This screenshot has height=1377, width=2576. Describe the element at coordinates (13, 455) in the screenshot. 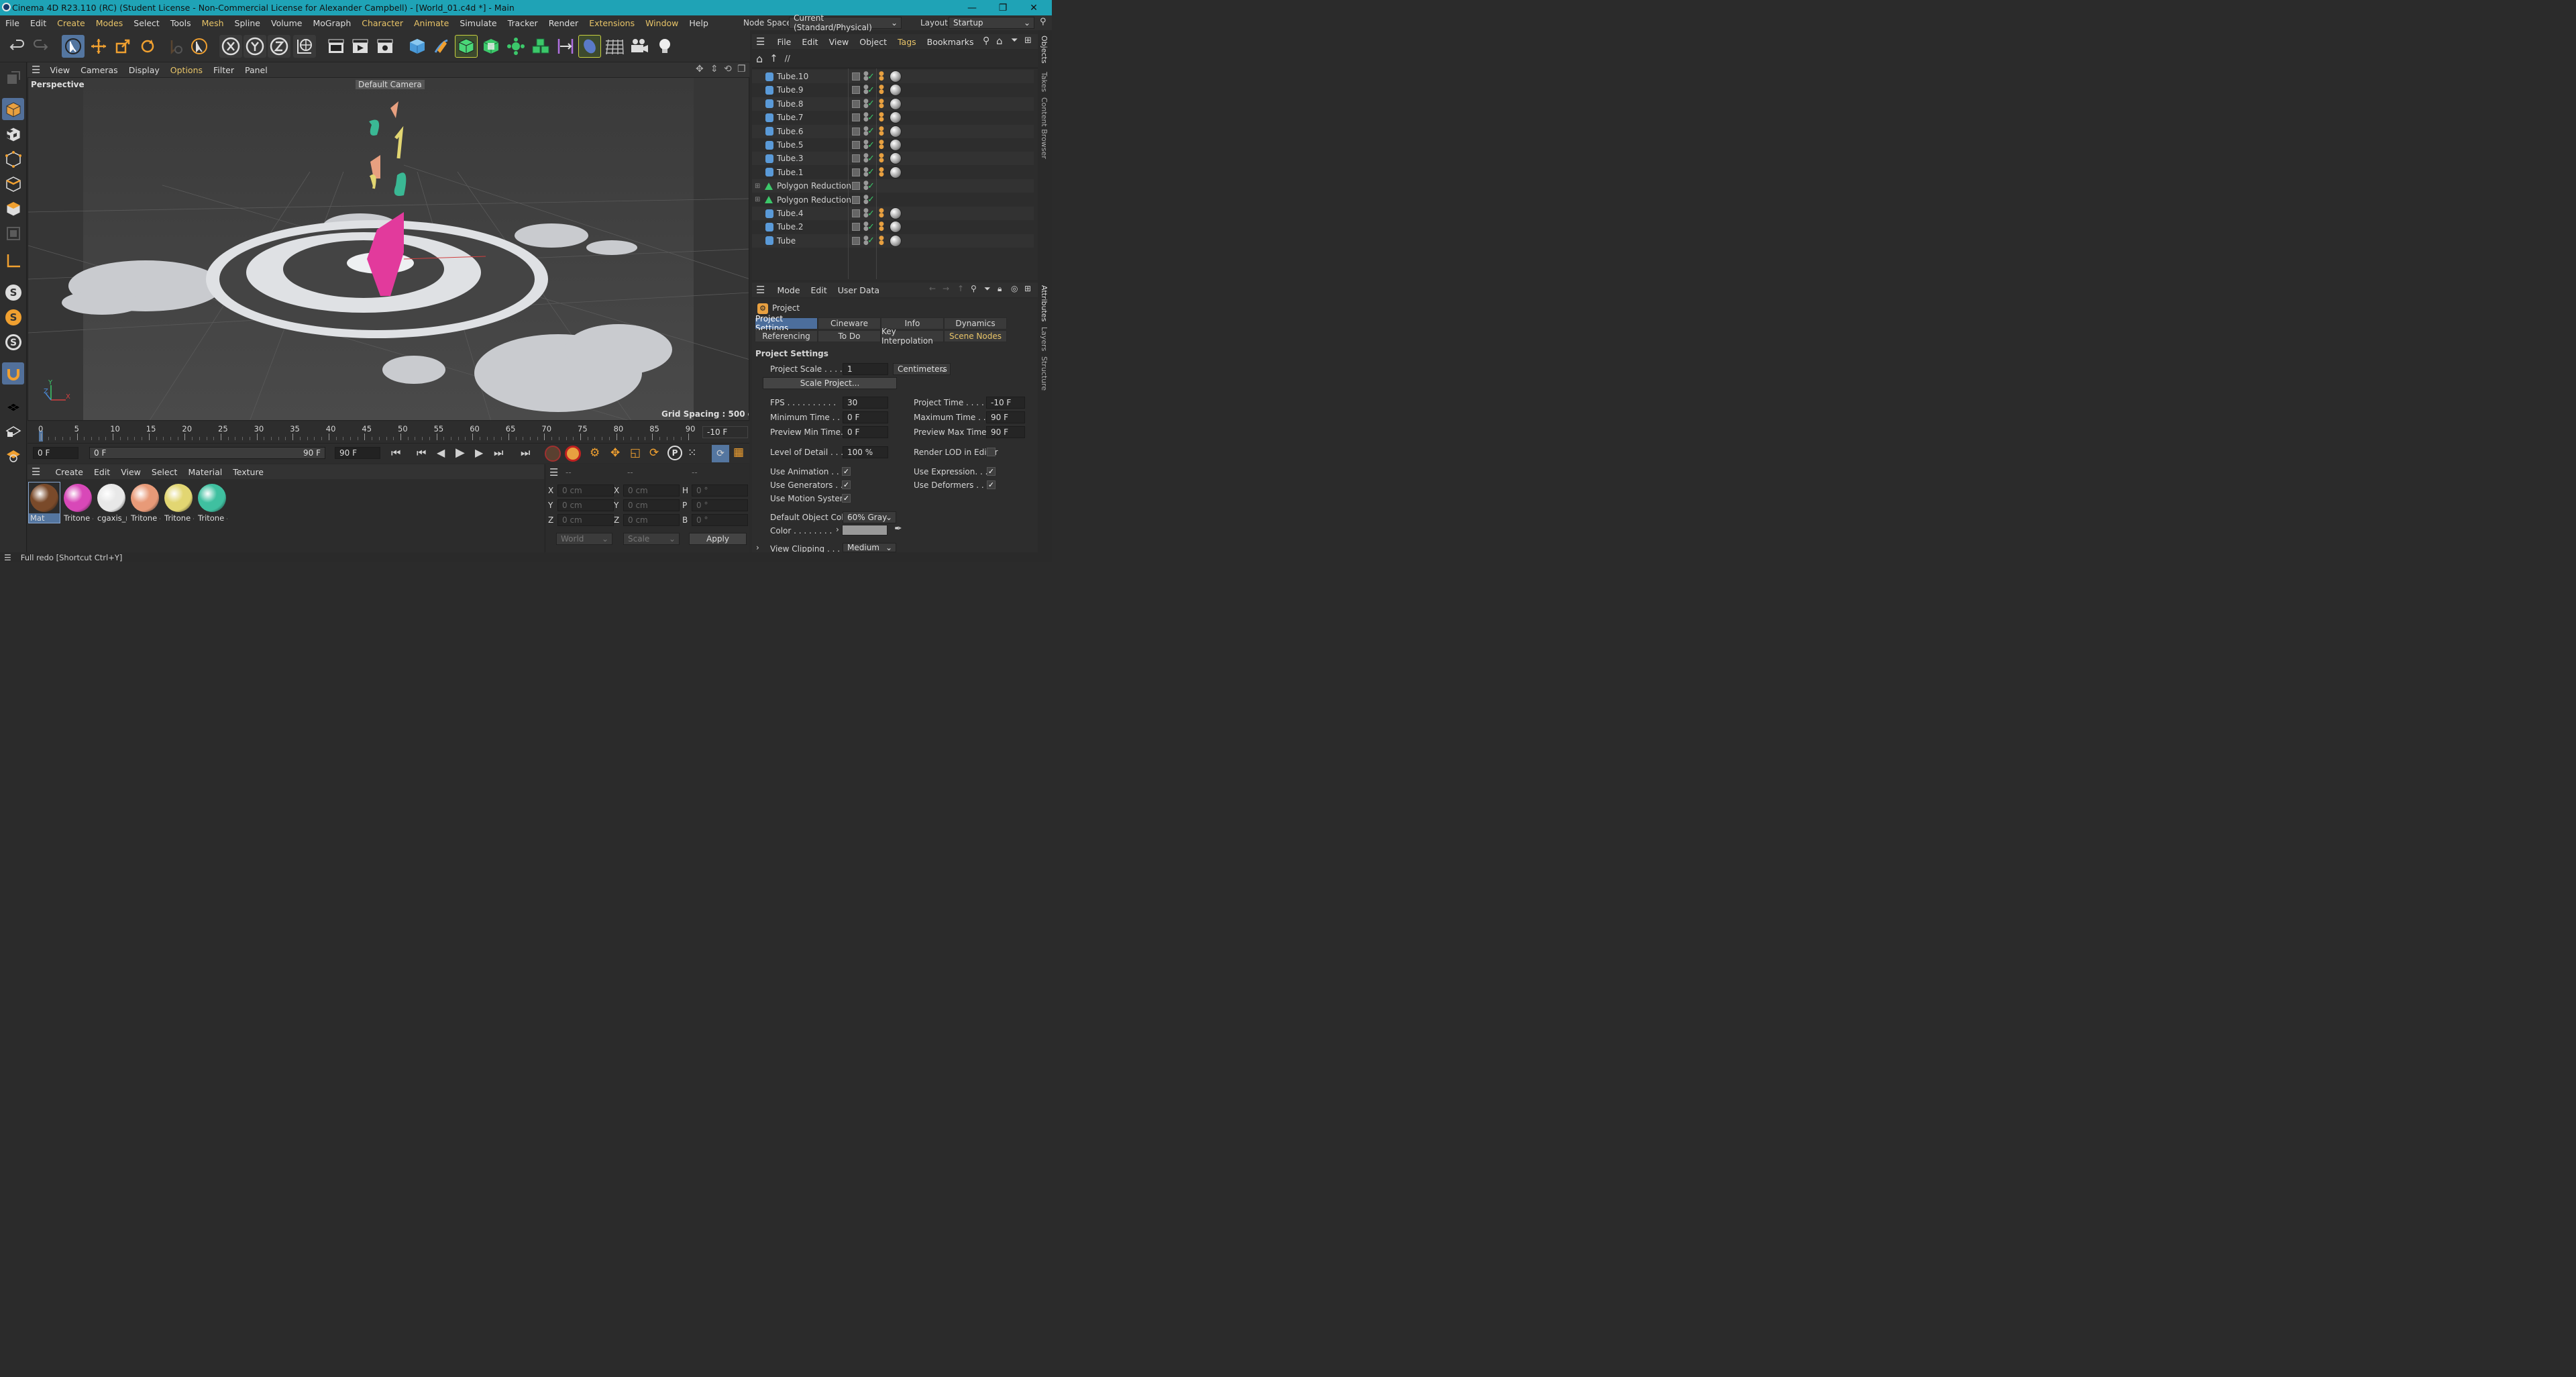

I see `locked-workplane-button` at that location.